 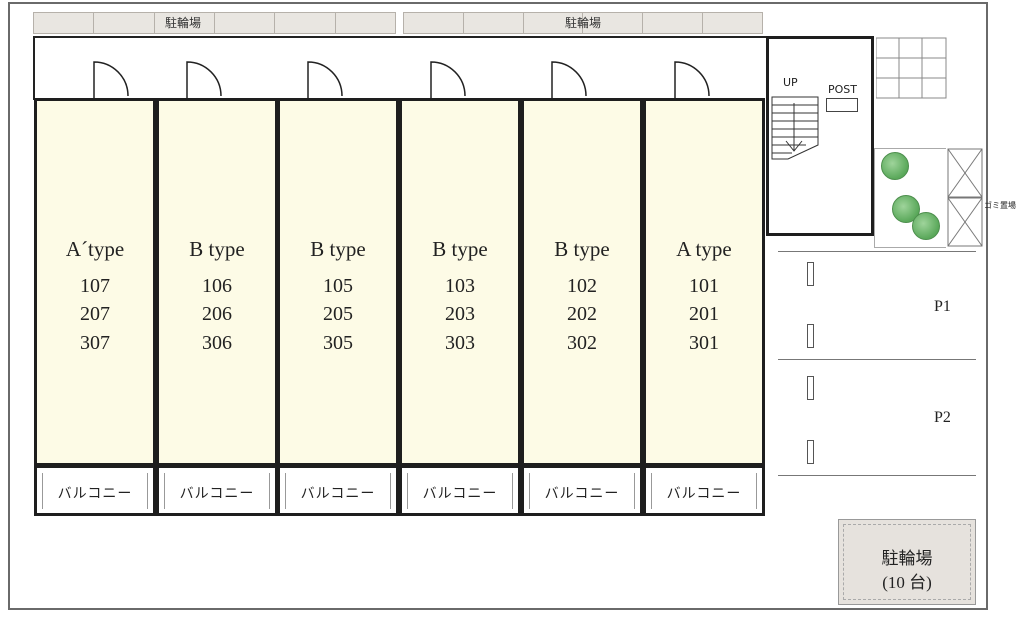 What do you see at coordinates (460, 314) in the screenshot?
I see `room-number: 203` at bounding box center [460, 314].